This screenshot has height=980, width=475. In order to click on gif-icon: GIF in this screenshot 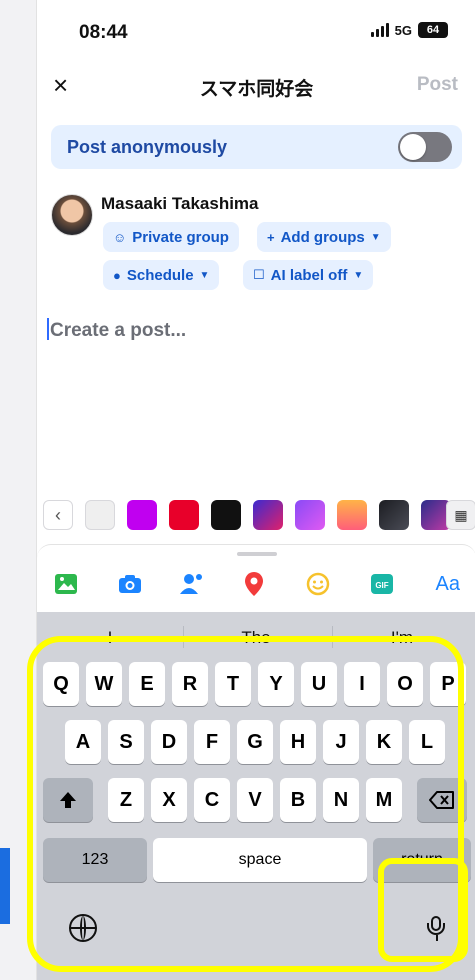, I will do `click(382, 584)`.